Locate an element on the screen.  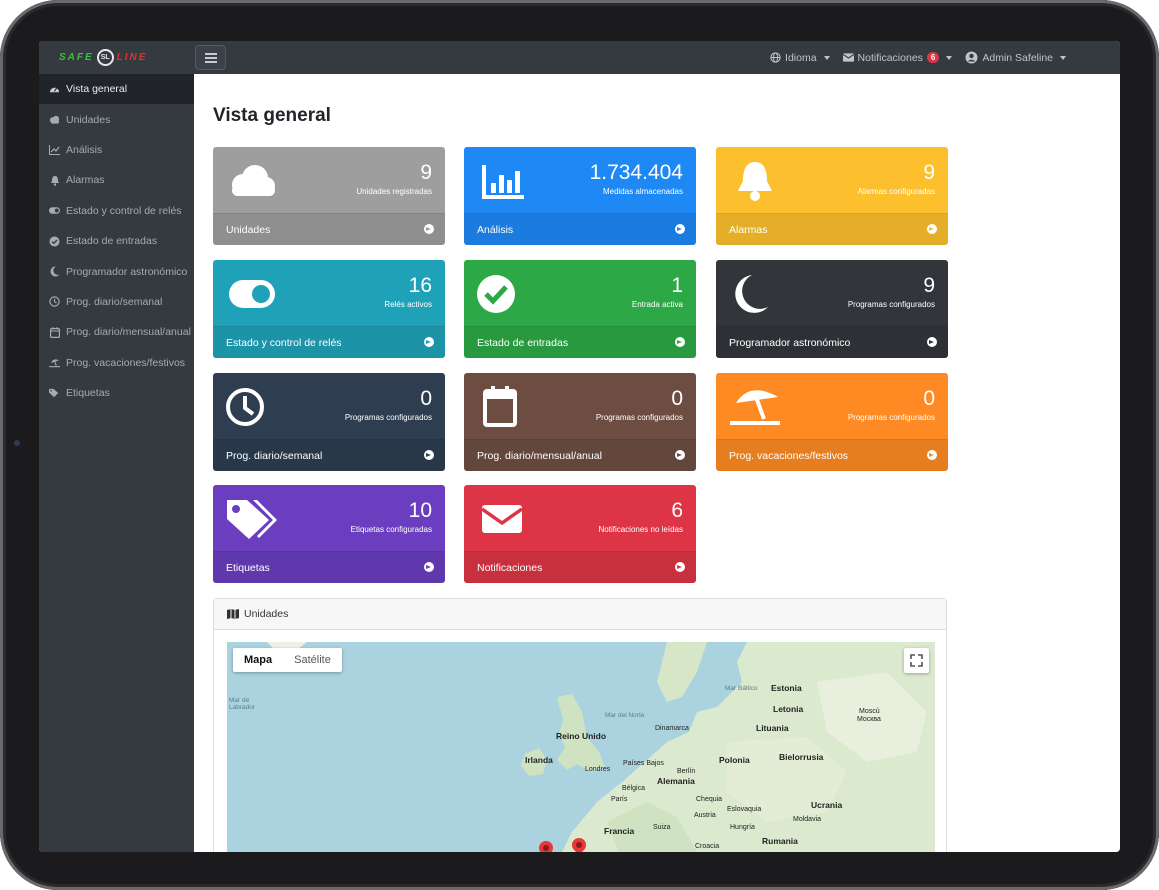
sidebar-item-reles: Estado y control de relés is located at coordinates (116, 211).